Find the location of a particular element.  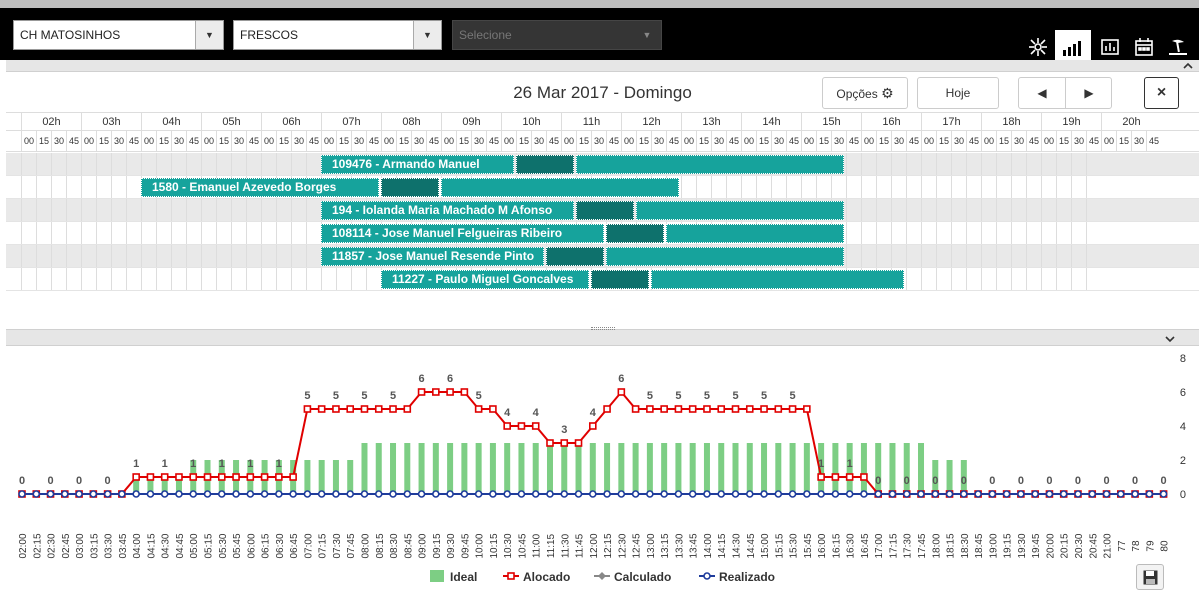

legend-item-alocado: Alocado is located at coordinates (536, 577).